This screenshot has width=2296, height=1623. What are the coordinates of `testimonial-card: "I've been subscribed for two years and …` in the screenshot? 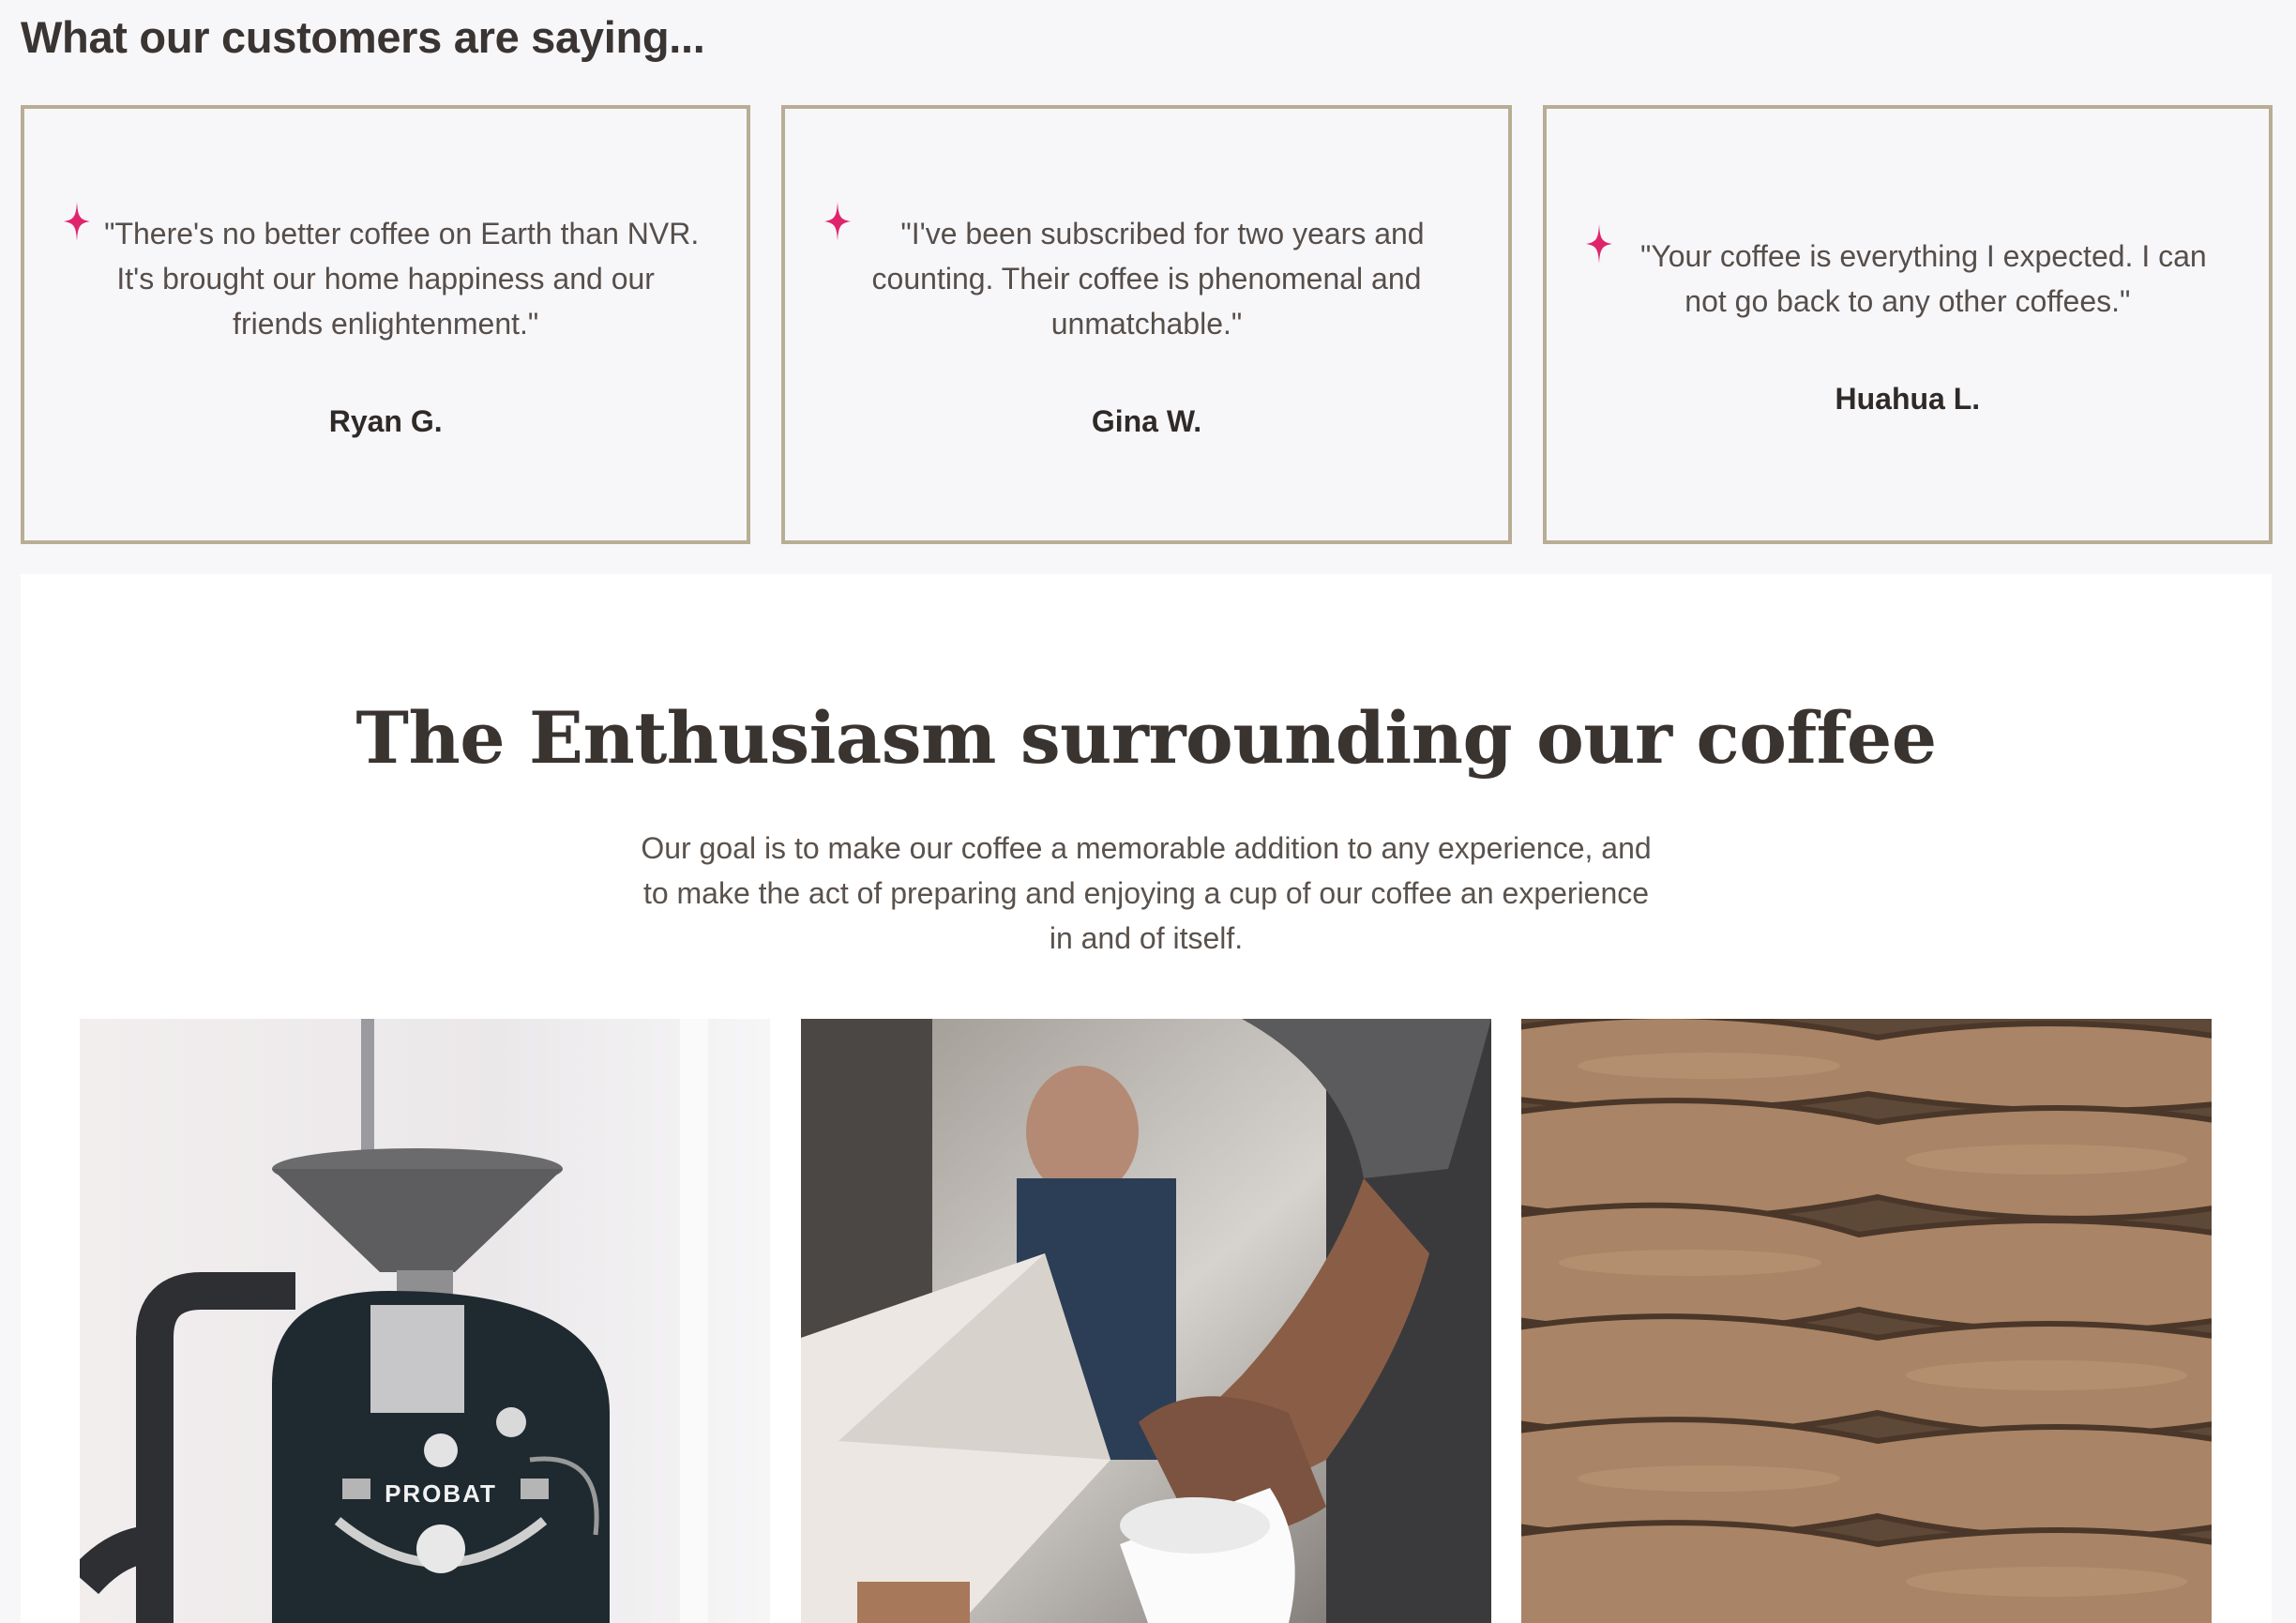 It's located at (1146, 324).